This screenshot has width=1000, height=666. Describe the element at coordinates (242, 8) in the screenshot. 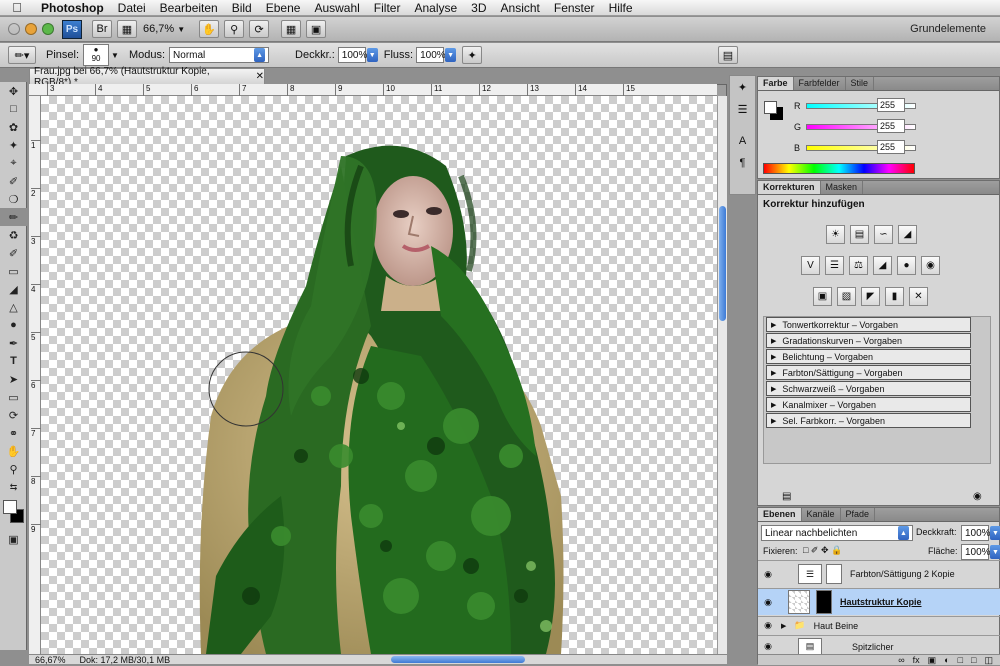

I see `menu-bild: Bild` at that location.